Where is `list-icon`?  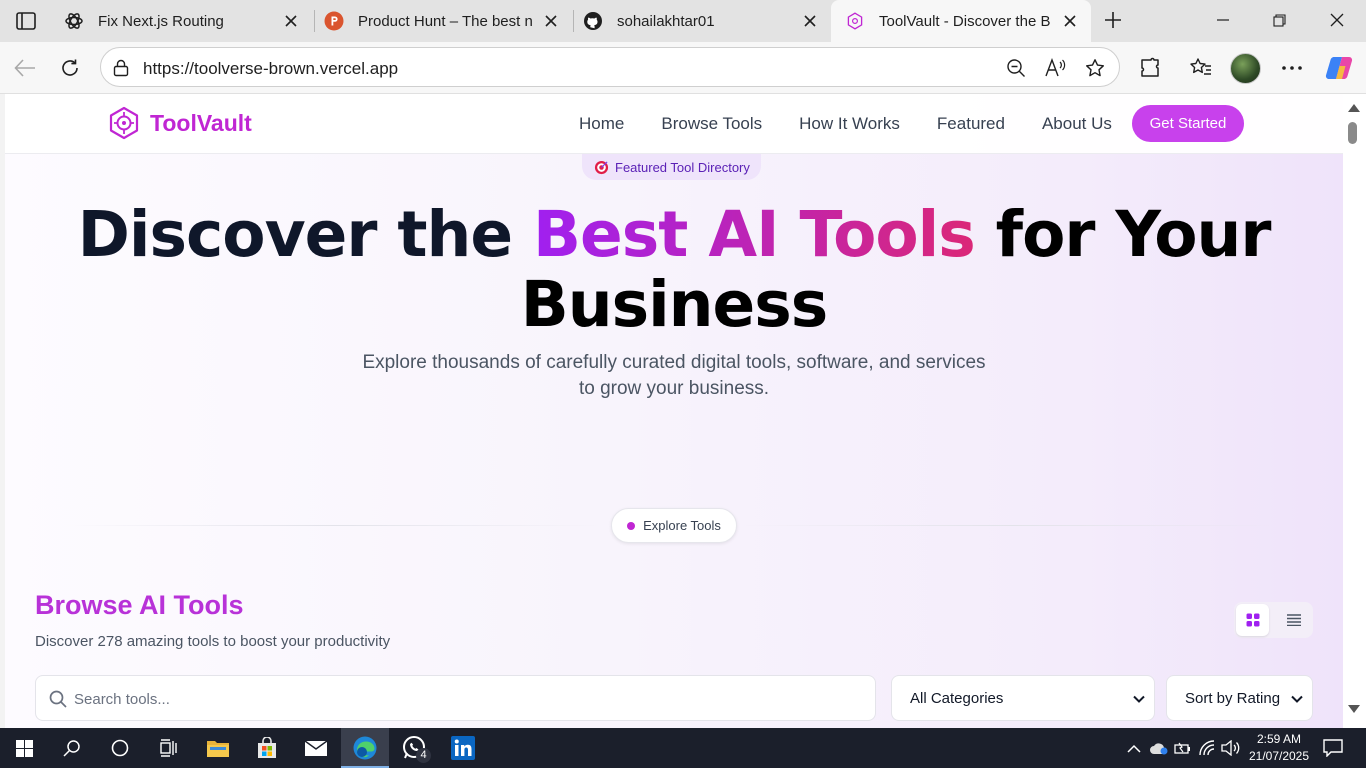
list-icon is located at coordinates (1293, 620).